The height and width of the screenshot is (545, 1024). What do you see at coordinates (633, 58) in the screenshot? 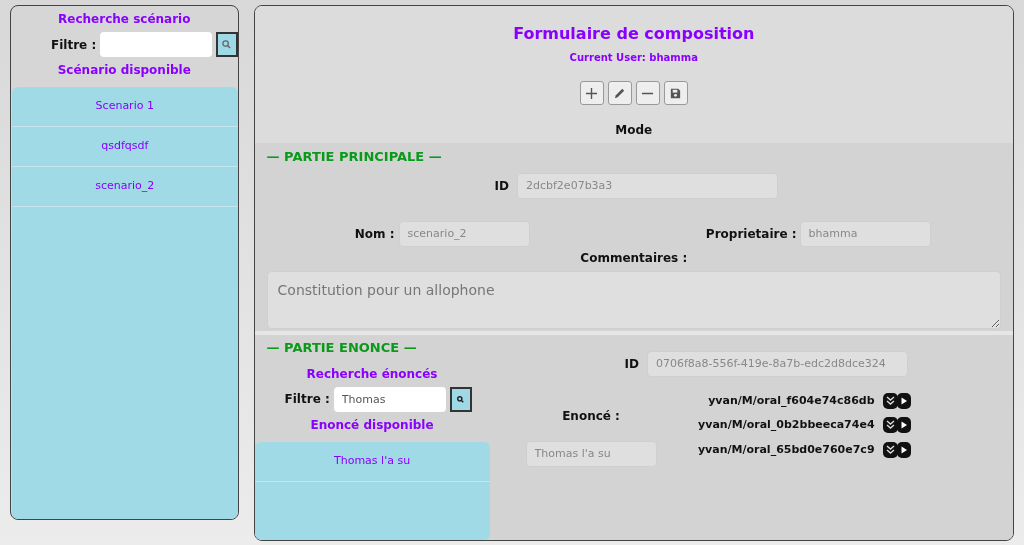
I see `current-user: Current User: bhamma` at bounding box center [633, 58].